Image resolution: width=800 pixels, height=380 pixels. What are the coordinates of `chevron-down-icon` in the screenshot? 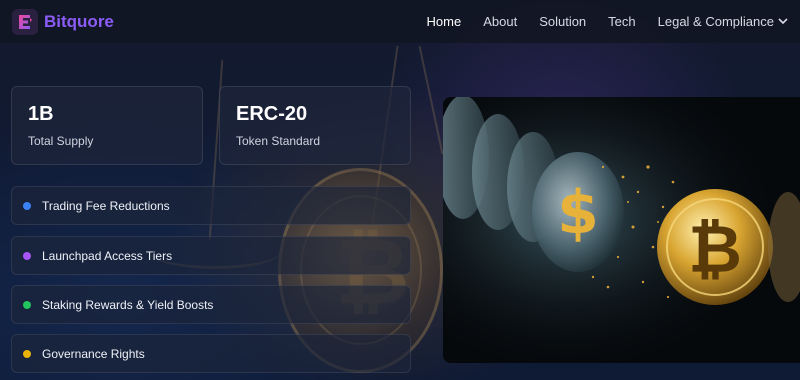 It's located at (783, 21).